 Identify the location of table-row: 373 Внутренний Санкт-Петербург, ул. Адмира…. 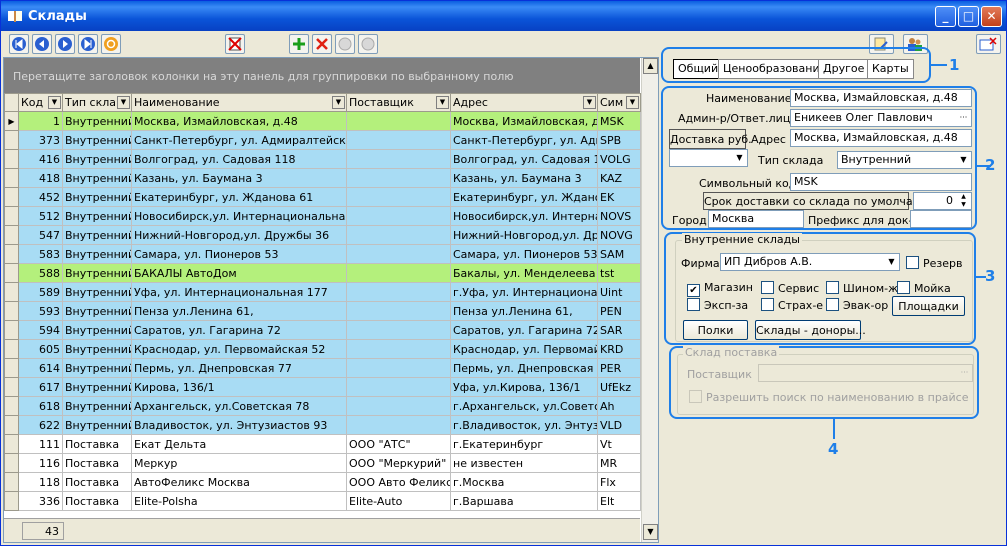
(322, 140).